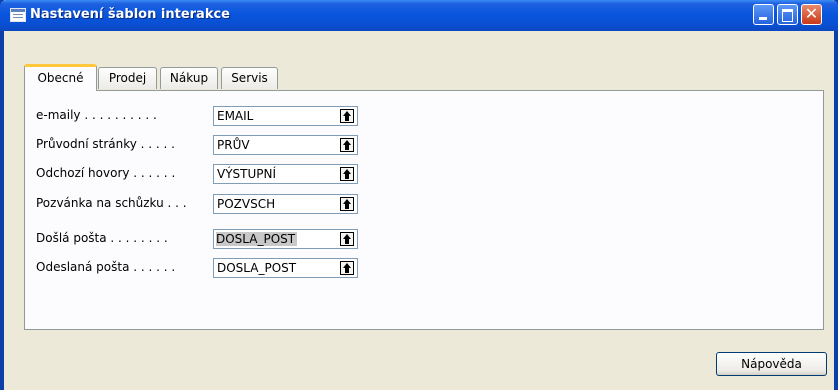  I want to click on outgoing-calls-label: Odchozí hovory . . . . . ., so click(106, 173).